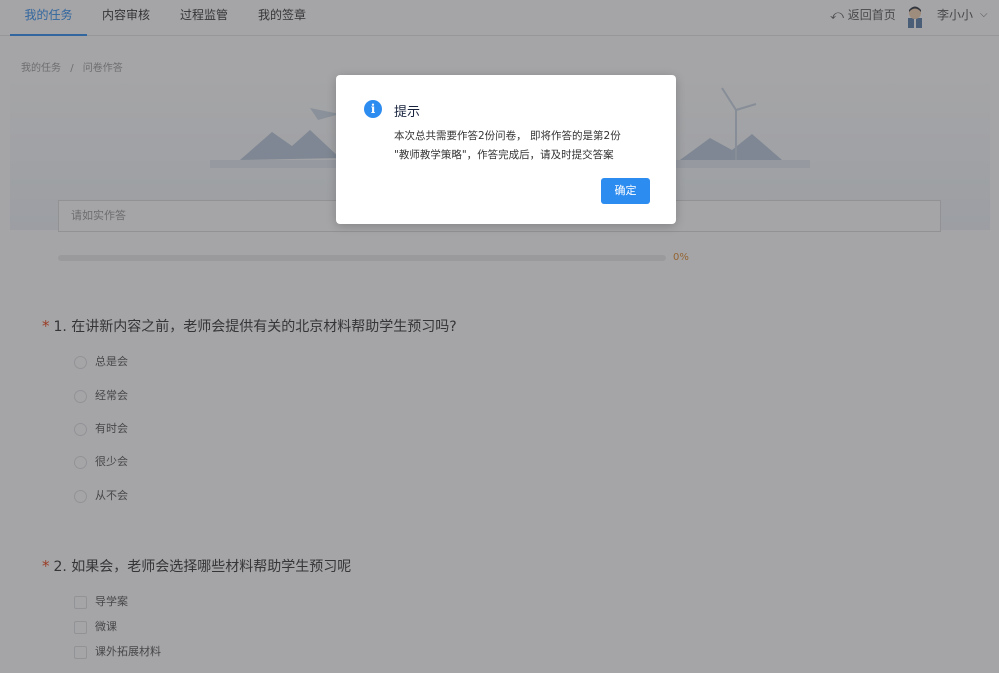  What do you see at coordinates (407, 112) in the screenshot?
I see `dialog-title: 提示` at bounding box center [407, 112].